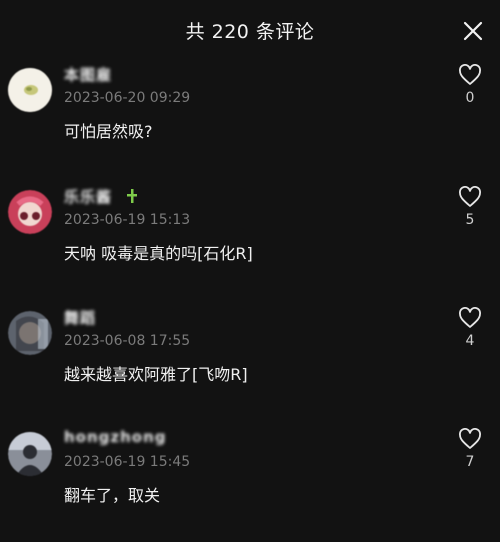  I want to click on like-button: 7, so click(470, 449).